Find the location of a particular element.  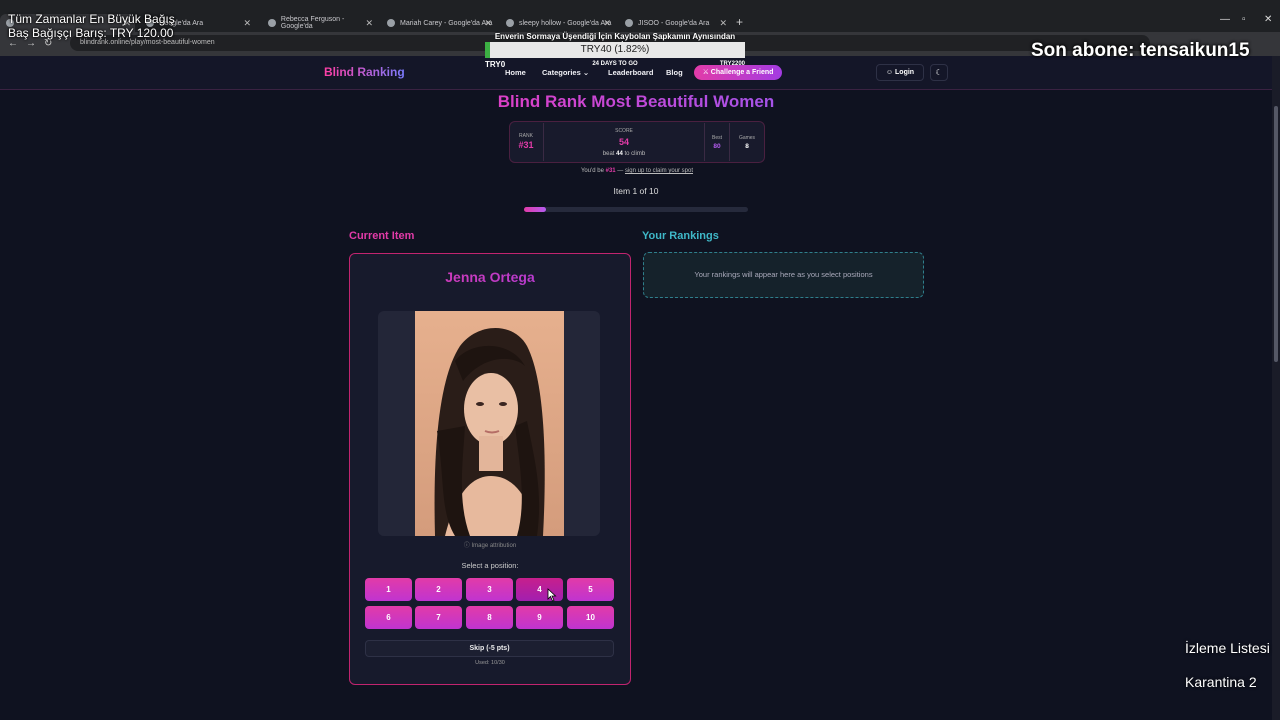

claim-dash: — is located at coordinates (620, 171).